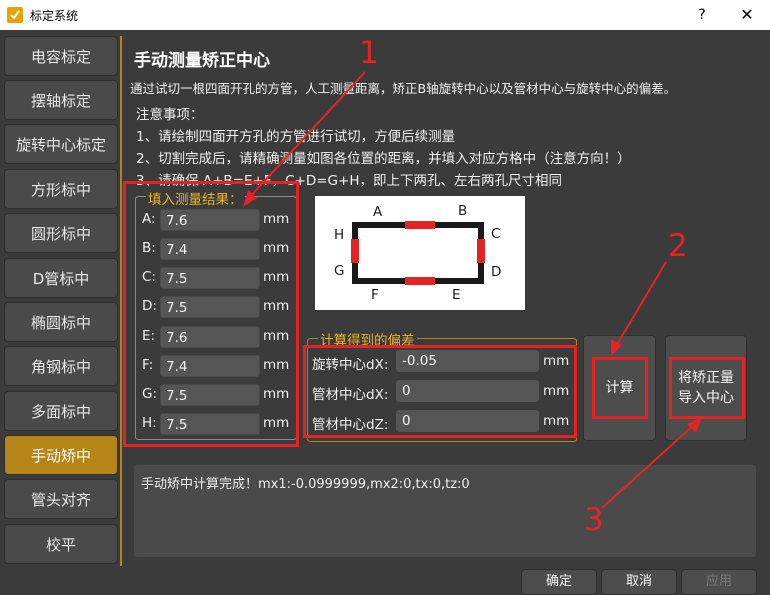  What do you see at coordinates (481, 251) in the screenshot?
I see `hole-right` at bounding box center [481, 251].